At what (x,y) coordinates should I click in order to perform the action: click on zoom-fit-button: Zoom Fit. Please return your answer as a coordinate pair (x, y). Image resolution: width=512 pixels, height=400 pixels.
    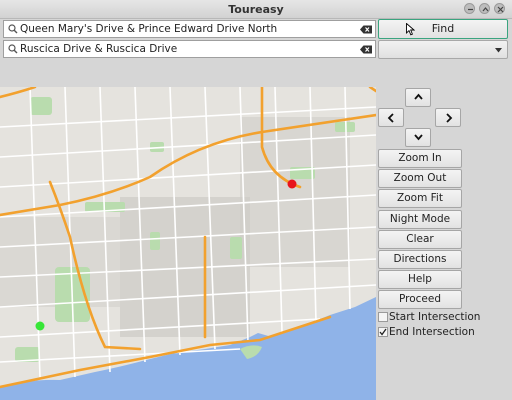
    Looking at the image, I should click on (420, 198).